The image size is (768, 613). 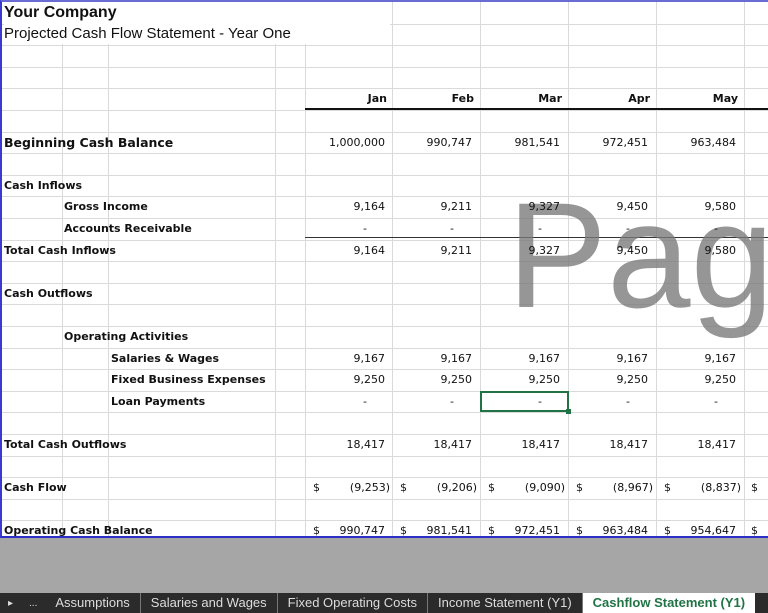 I want to click on month-header-feb: Feb, so click(x=462, y=98).